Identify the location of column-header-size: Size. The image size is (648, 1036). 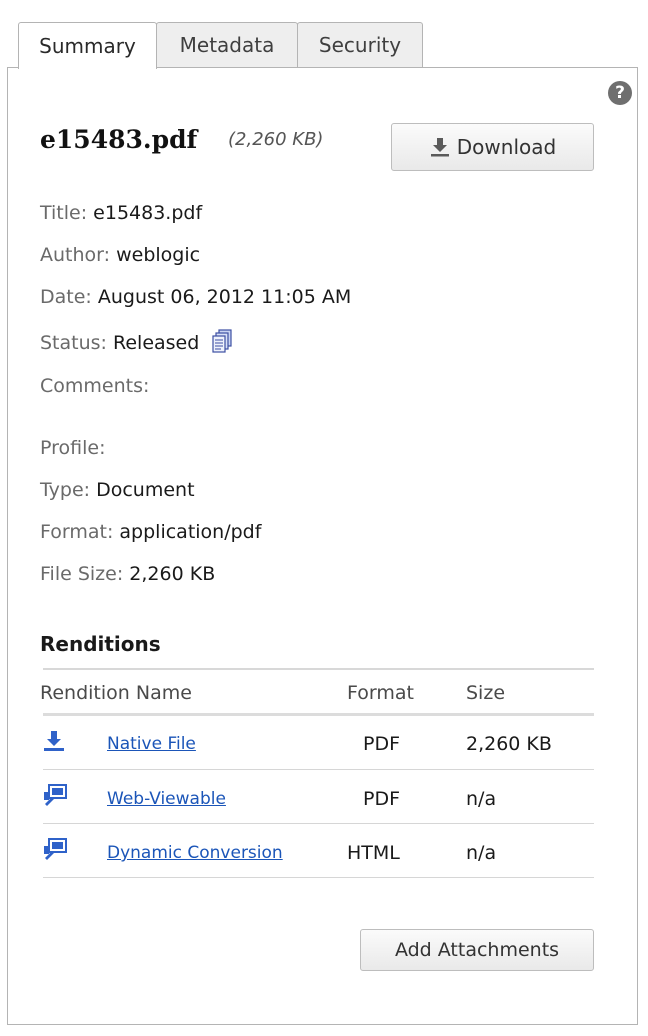
(486, 693).